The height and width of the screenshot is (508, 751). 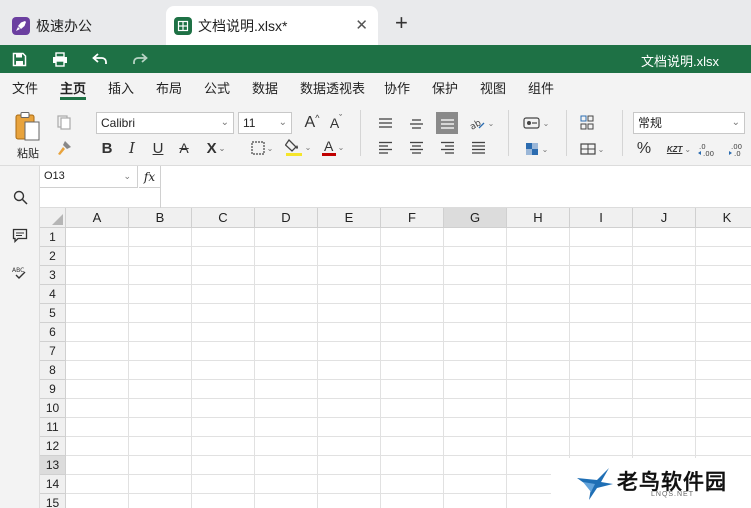 I want to click on comment-icon, so click(x=20, y=235).